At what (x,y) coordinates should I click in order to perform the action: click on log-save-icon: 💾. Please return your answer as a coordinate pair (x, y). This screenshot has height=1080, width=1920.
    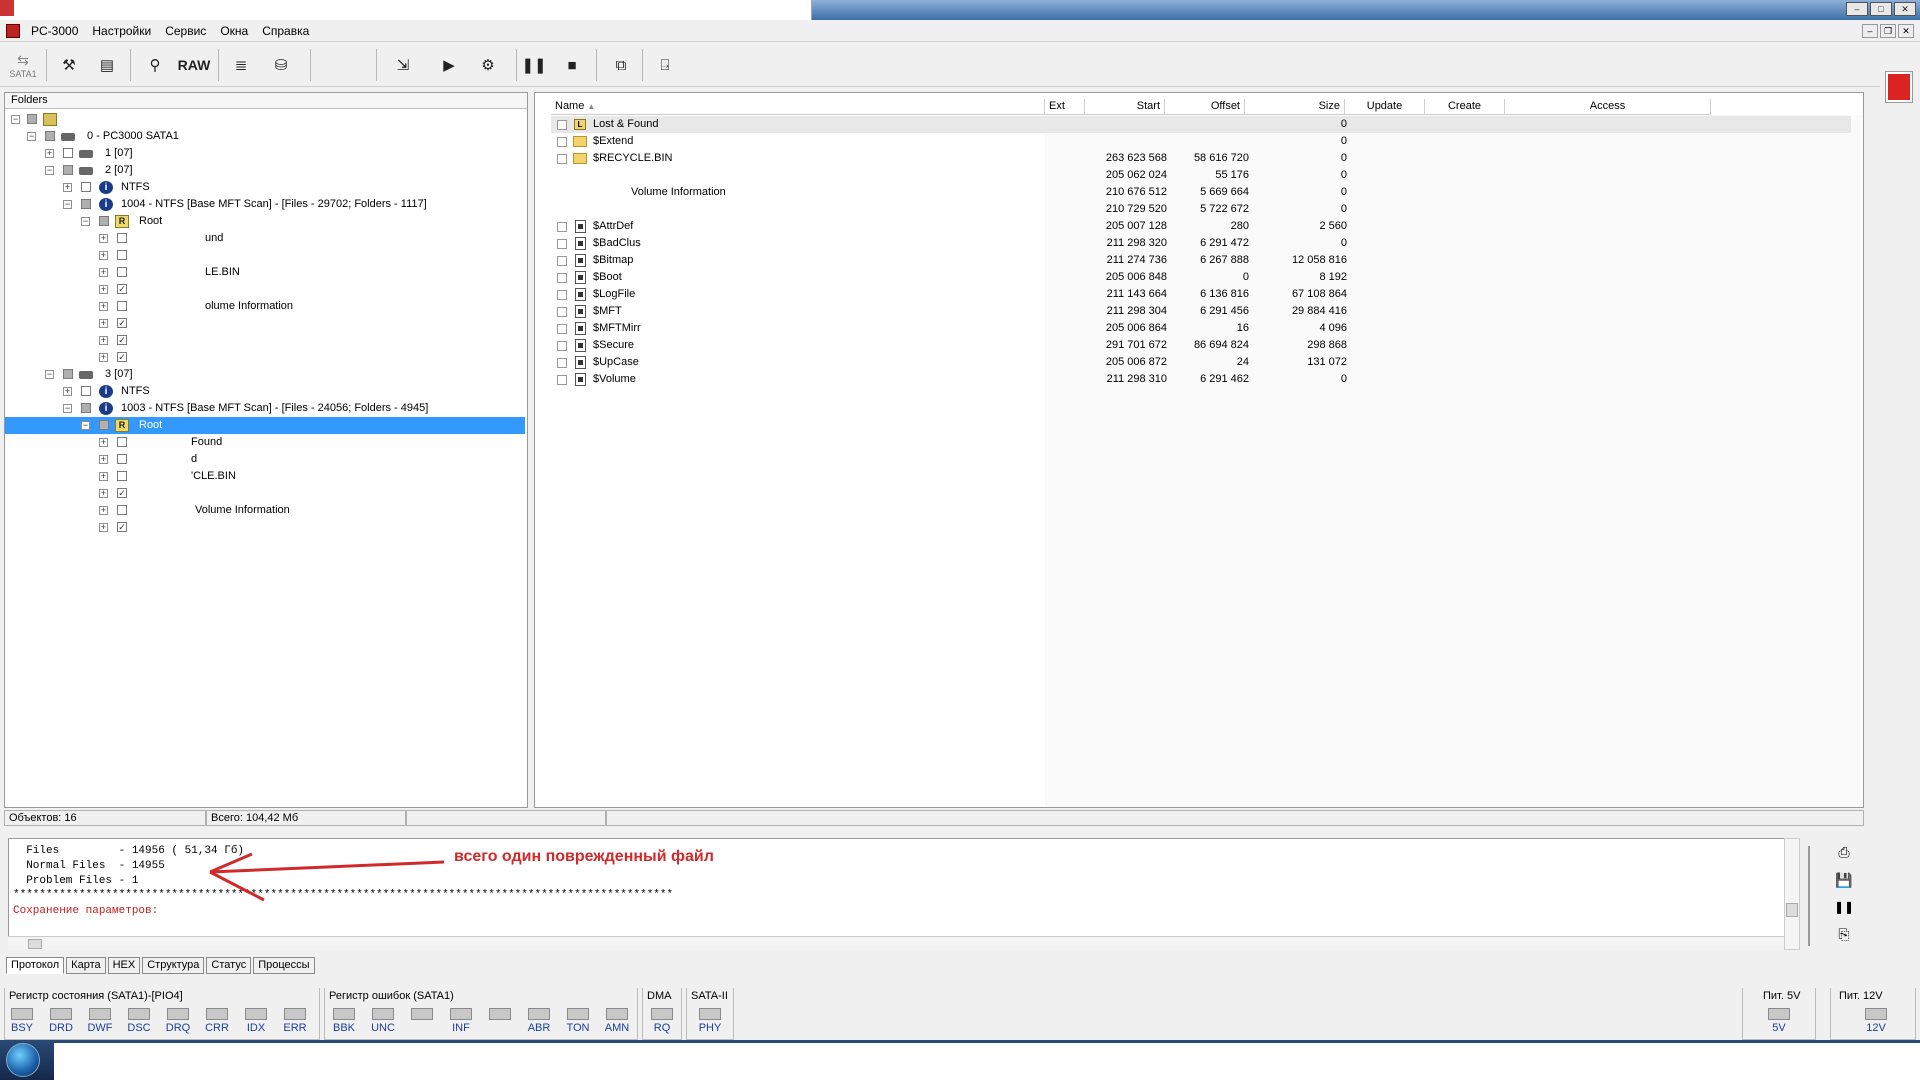
    Looking at the image, I should click on (1844, 881).